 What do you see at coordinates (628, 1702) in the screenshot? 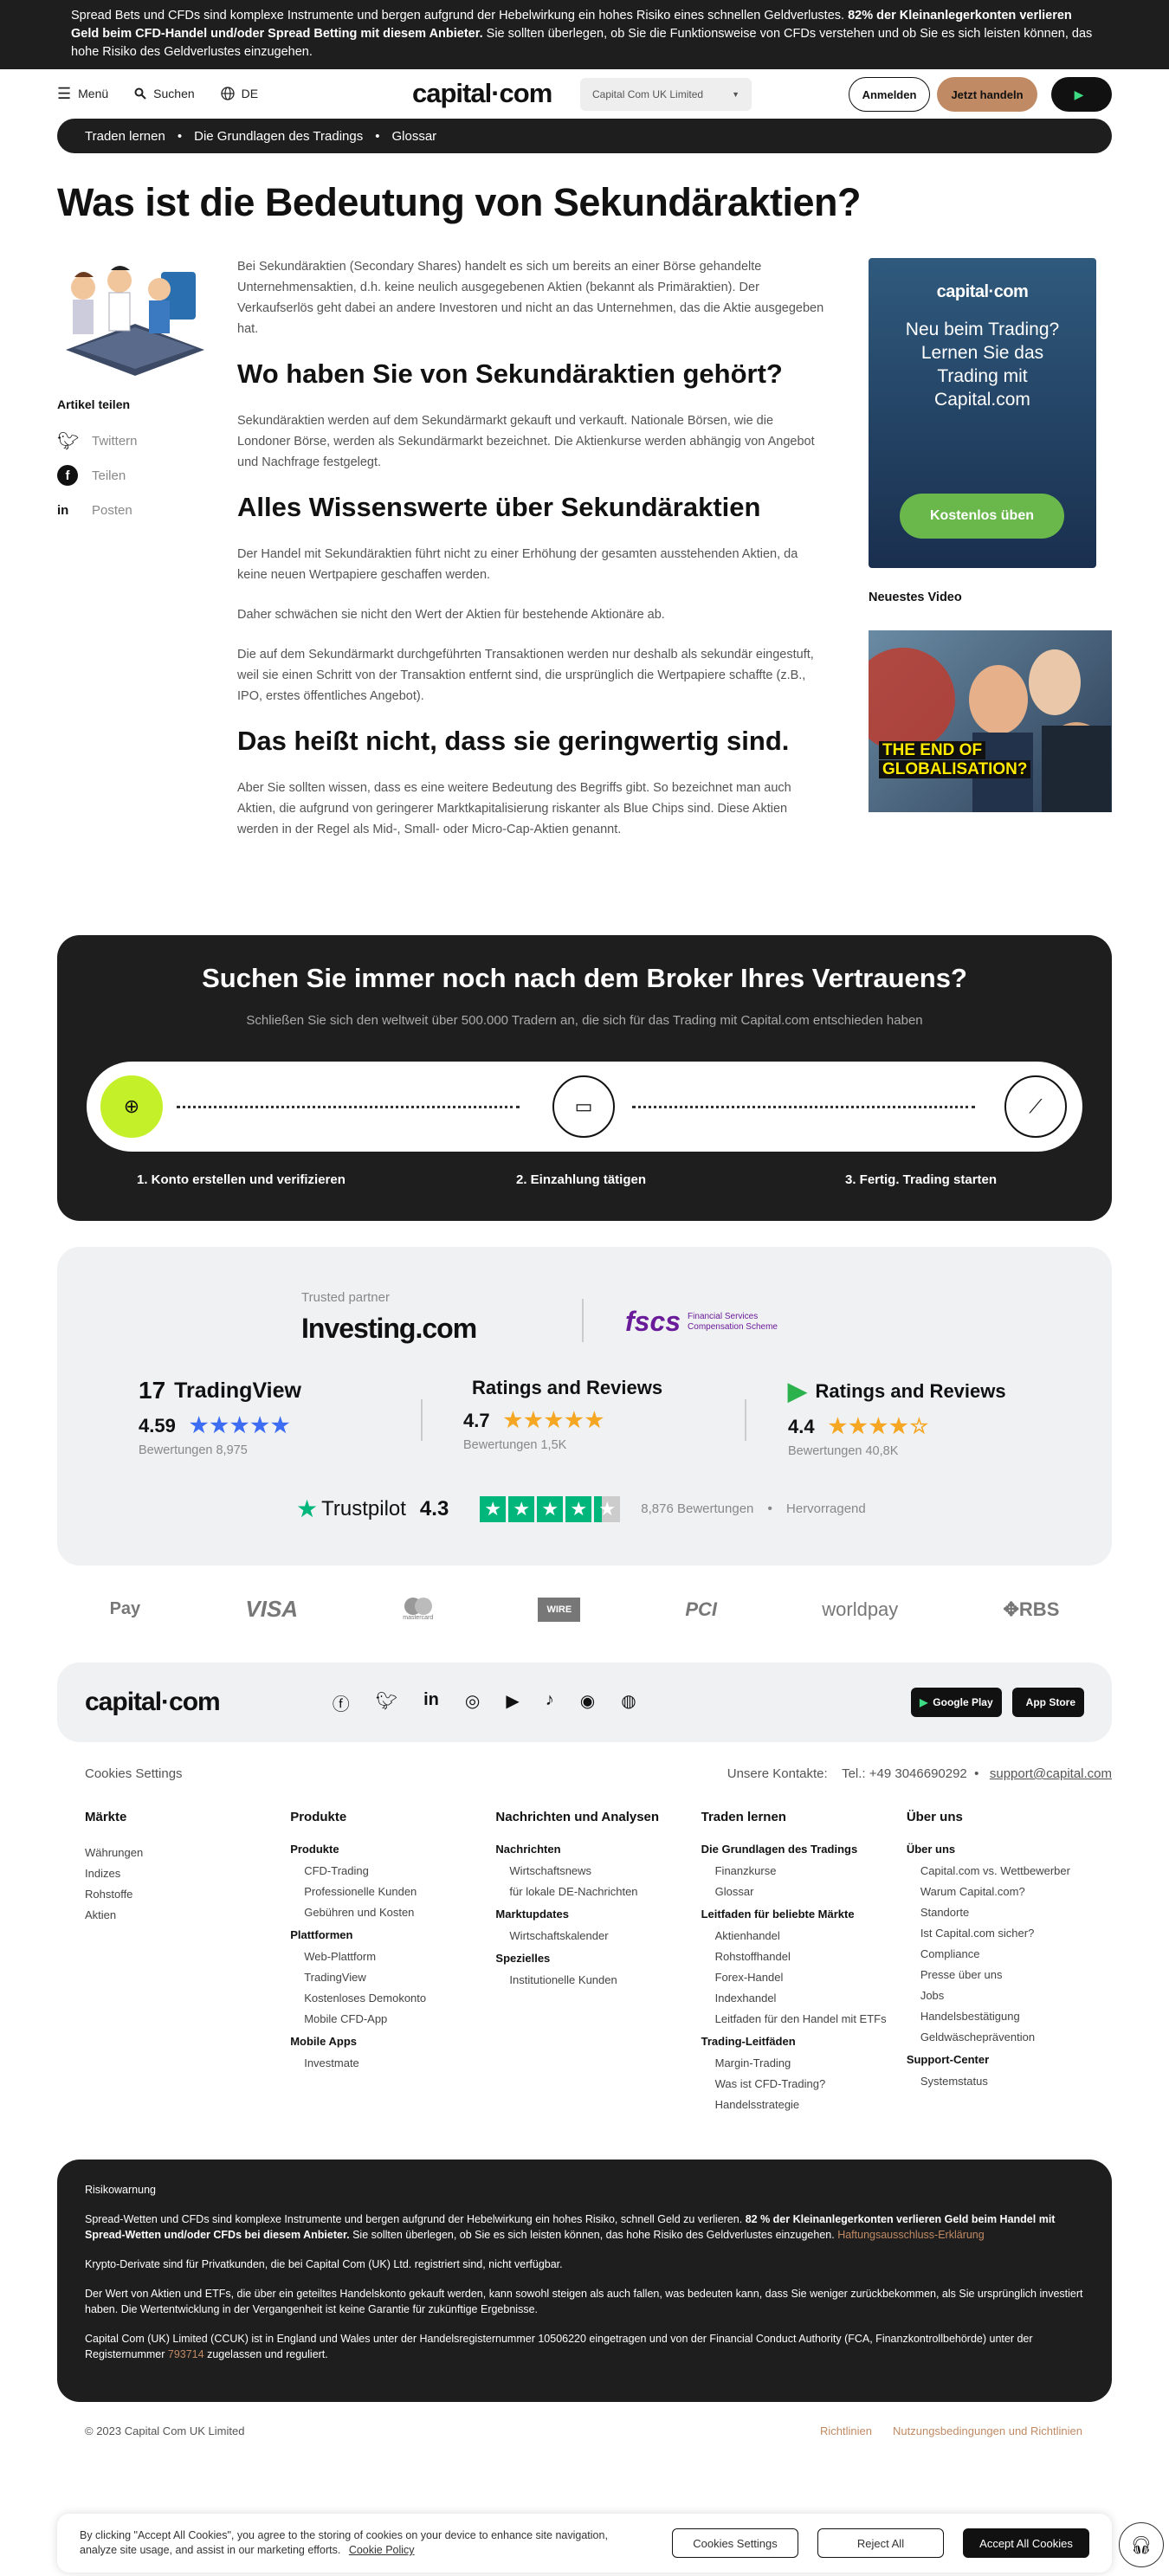
I see `rss-icon: ◍` at bounding box center [628, 1702].